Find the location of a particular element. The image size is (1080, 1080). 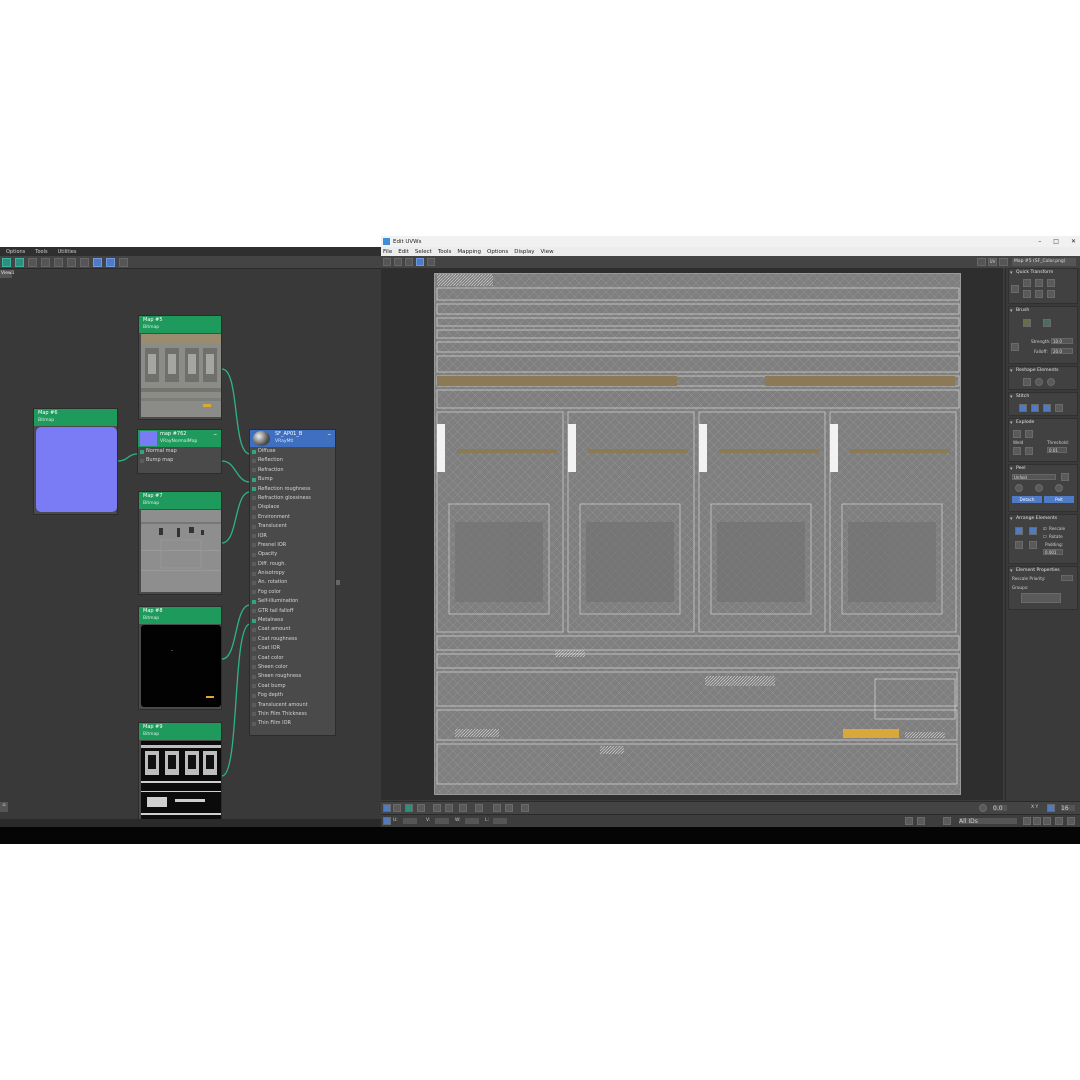

vertex-select-icon is located at coordinates (387, 808).